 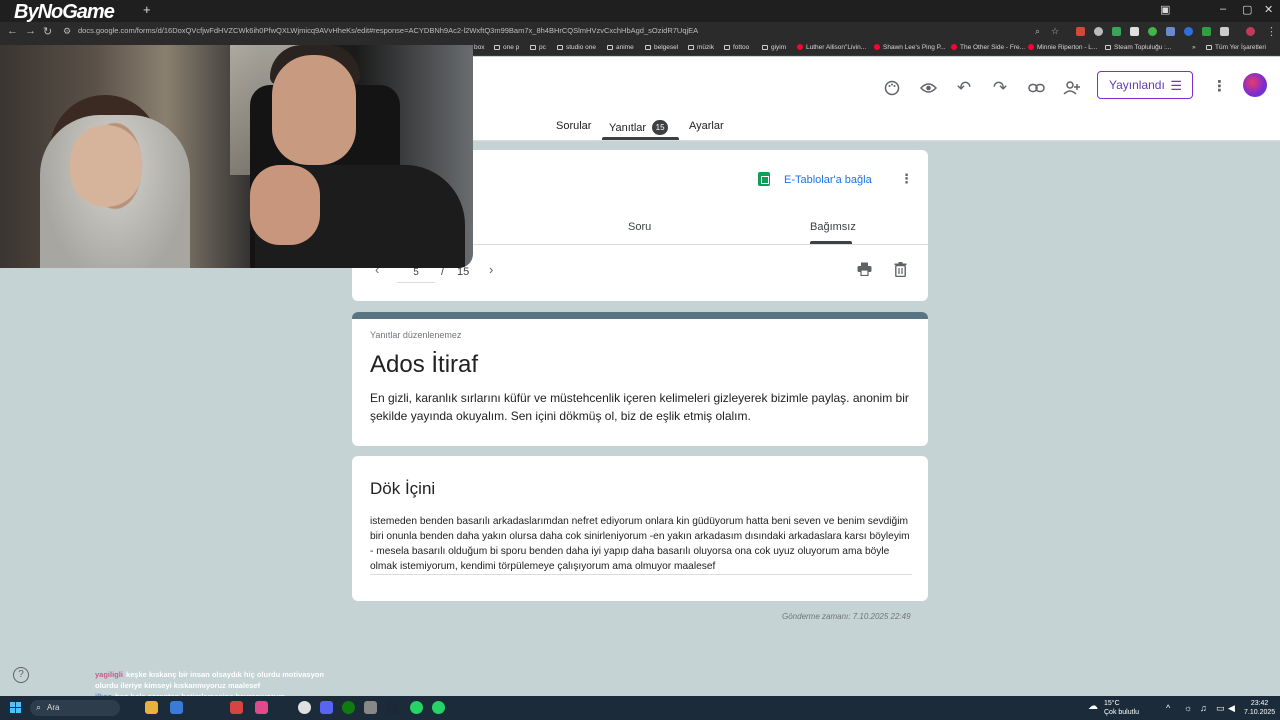 I want to click on link-to-sheets-button: E-Tablolar'a bağla, so click(x=815, y=179).